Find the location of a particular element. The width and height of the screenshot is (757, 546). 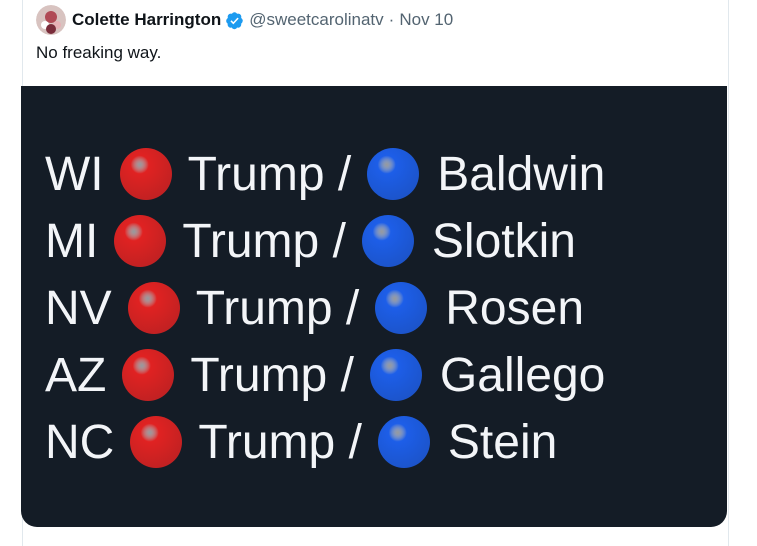

tweet-text: No freaking way. is located at coordinates (99, 52).